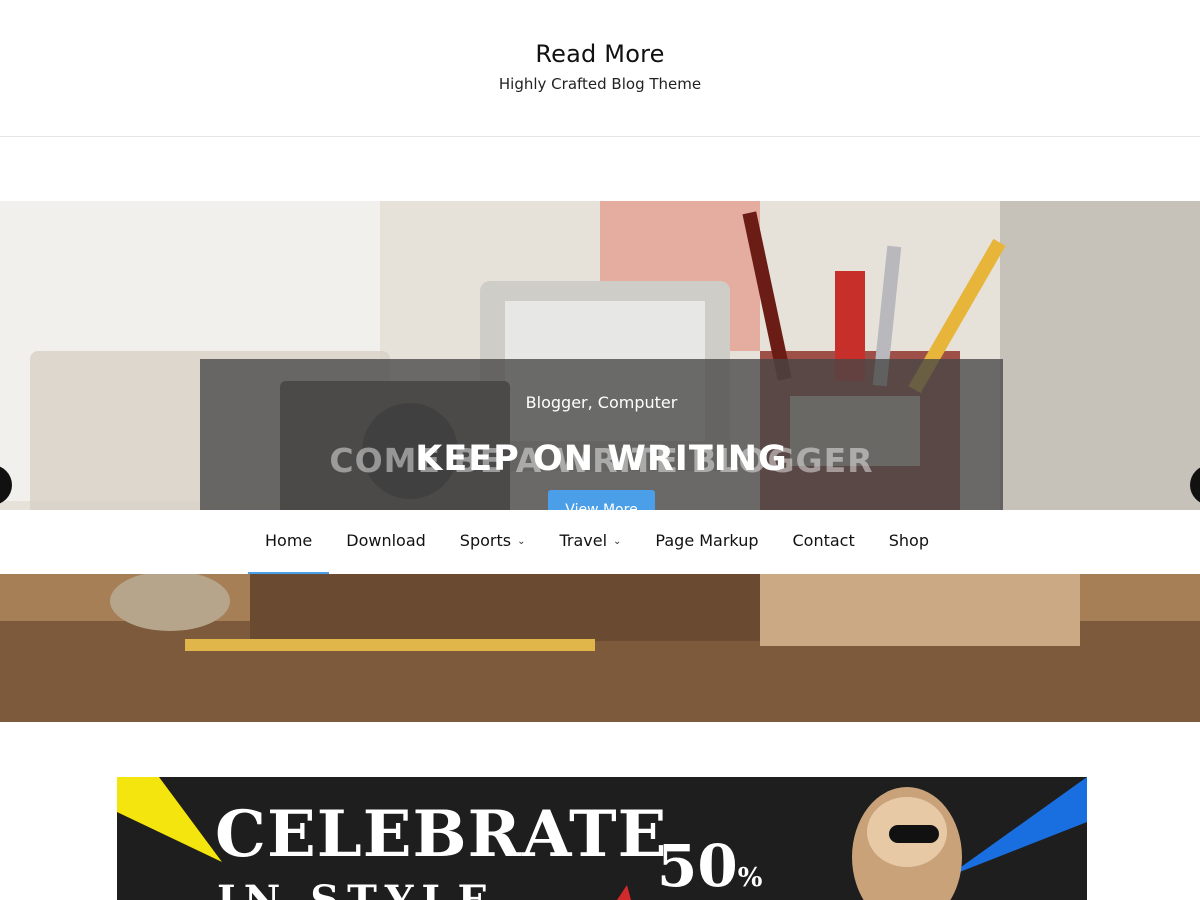  Describe the element at coordinates (600, 54) in the screenshot. I see `site-title: Read More` at that location.